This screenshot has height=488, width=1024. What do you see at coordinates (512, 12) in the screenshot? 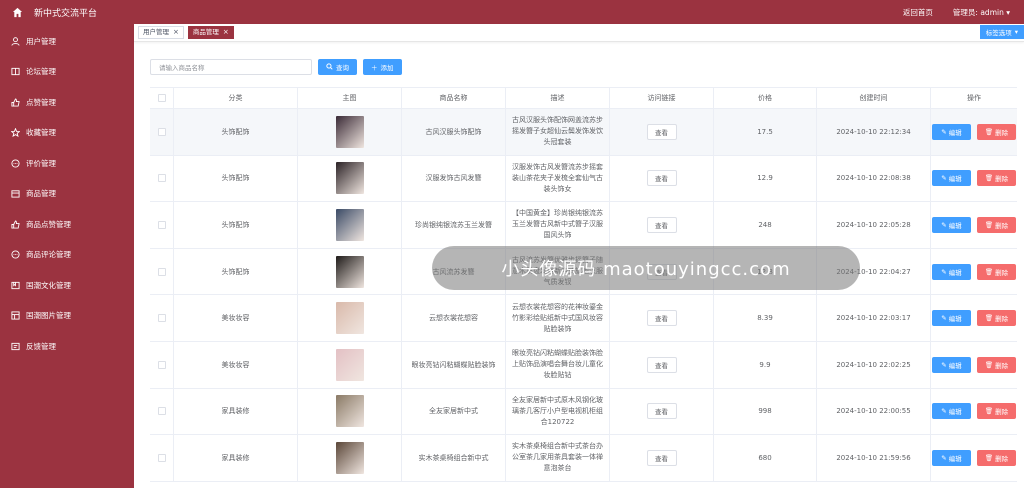
I see `top-bar: 新中式交流平台 返回首页 管理员: admin ▾` at bounding box center [512, 12].